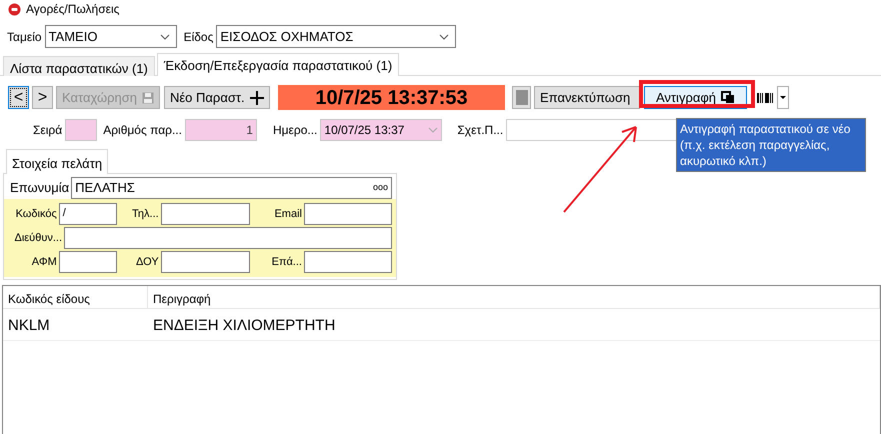 This screenshot has height=434, width=881. Describe the element at coordinates (88, 214) in the screenshot. I see `input-field: /` at that location.